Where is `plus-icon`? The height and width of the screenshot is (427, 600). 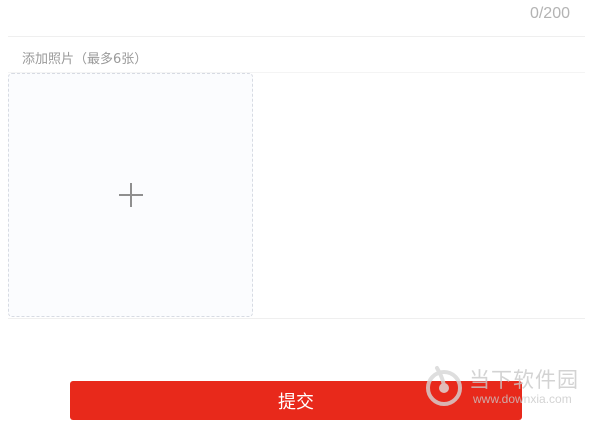
plus-icon is located at coordinates (130, 195).